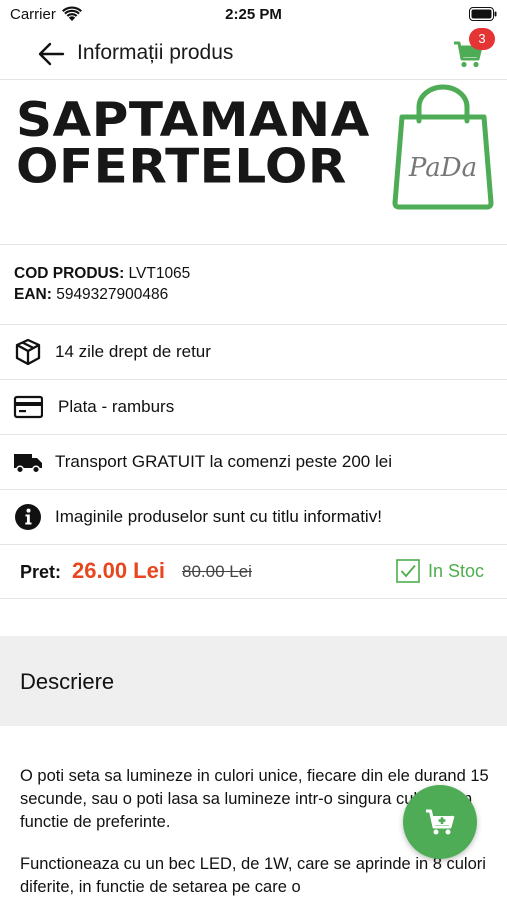 This screenshot has height=900, width=507. Describe the element at coordinates (253, 54) in the screenshot. I see `nav-bar: Informații produs 3` at that location.